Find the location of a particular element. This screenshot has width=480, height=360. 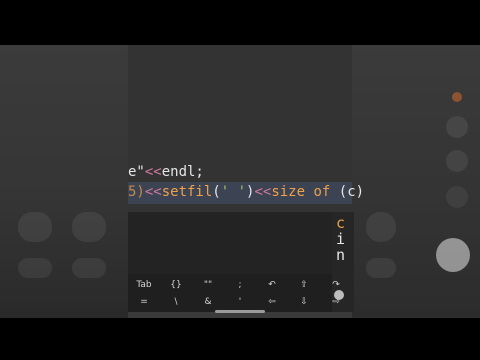

backslash-key: \ is located at coordinates (176, 302).